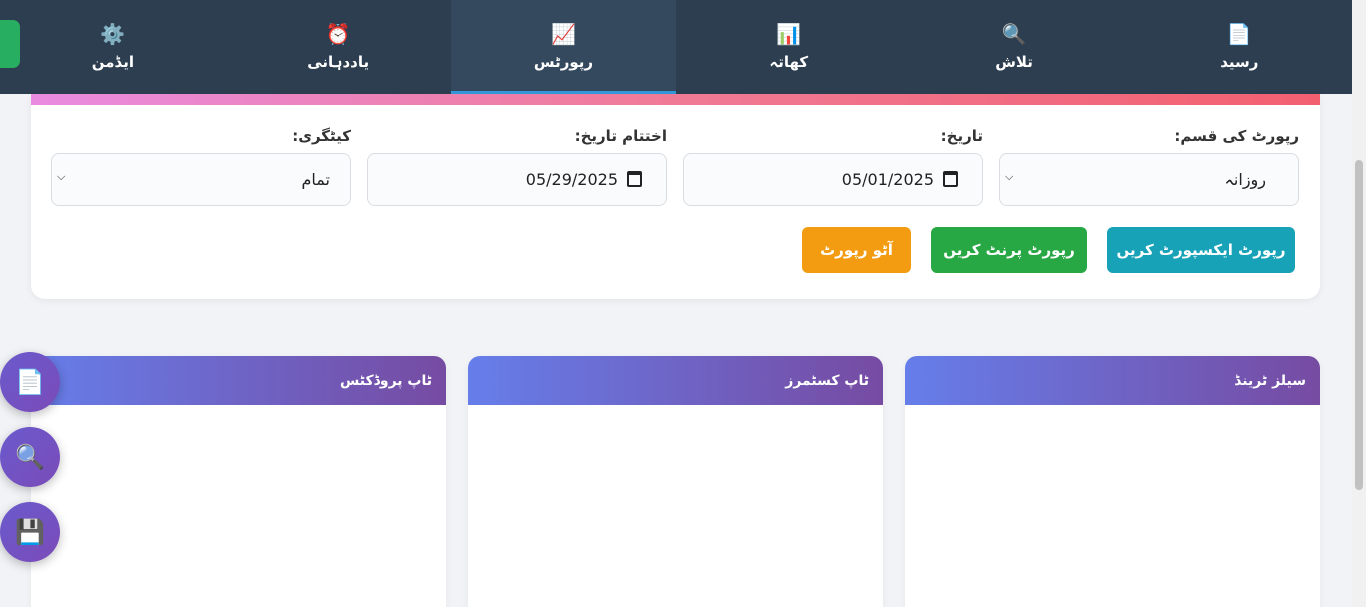  What do you see at coordinates (675, 99) in the screenshot?
I see `gradient-strip` at bounding box center [675, 99].